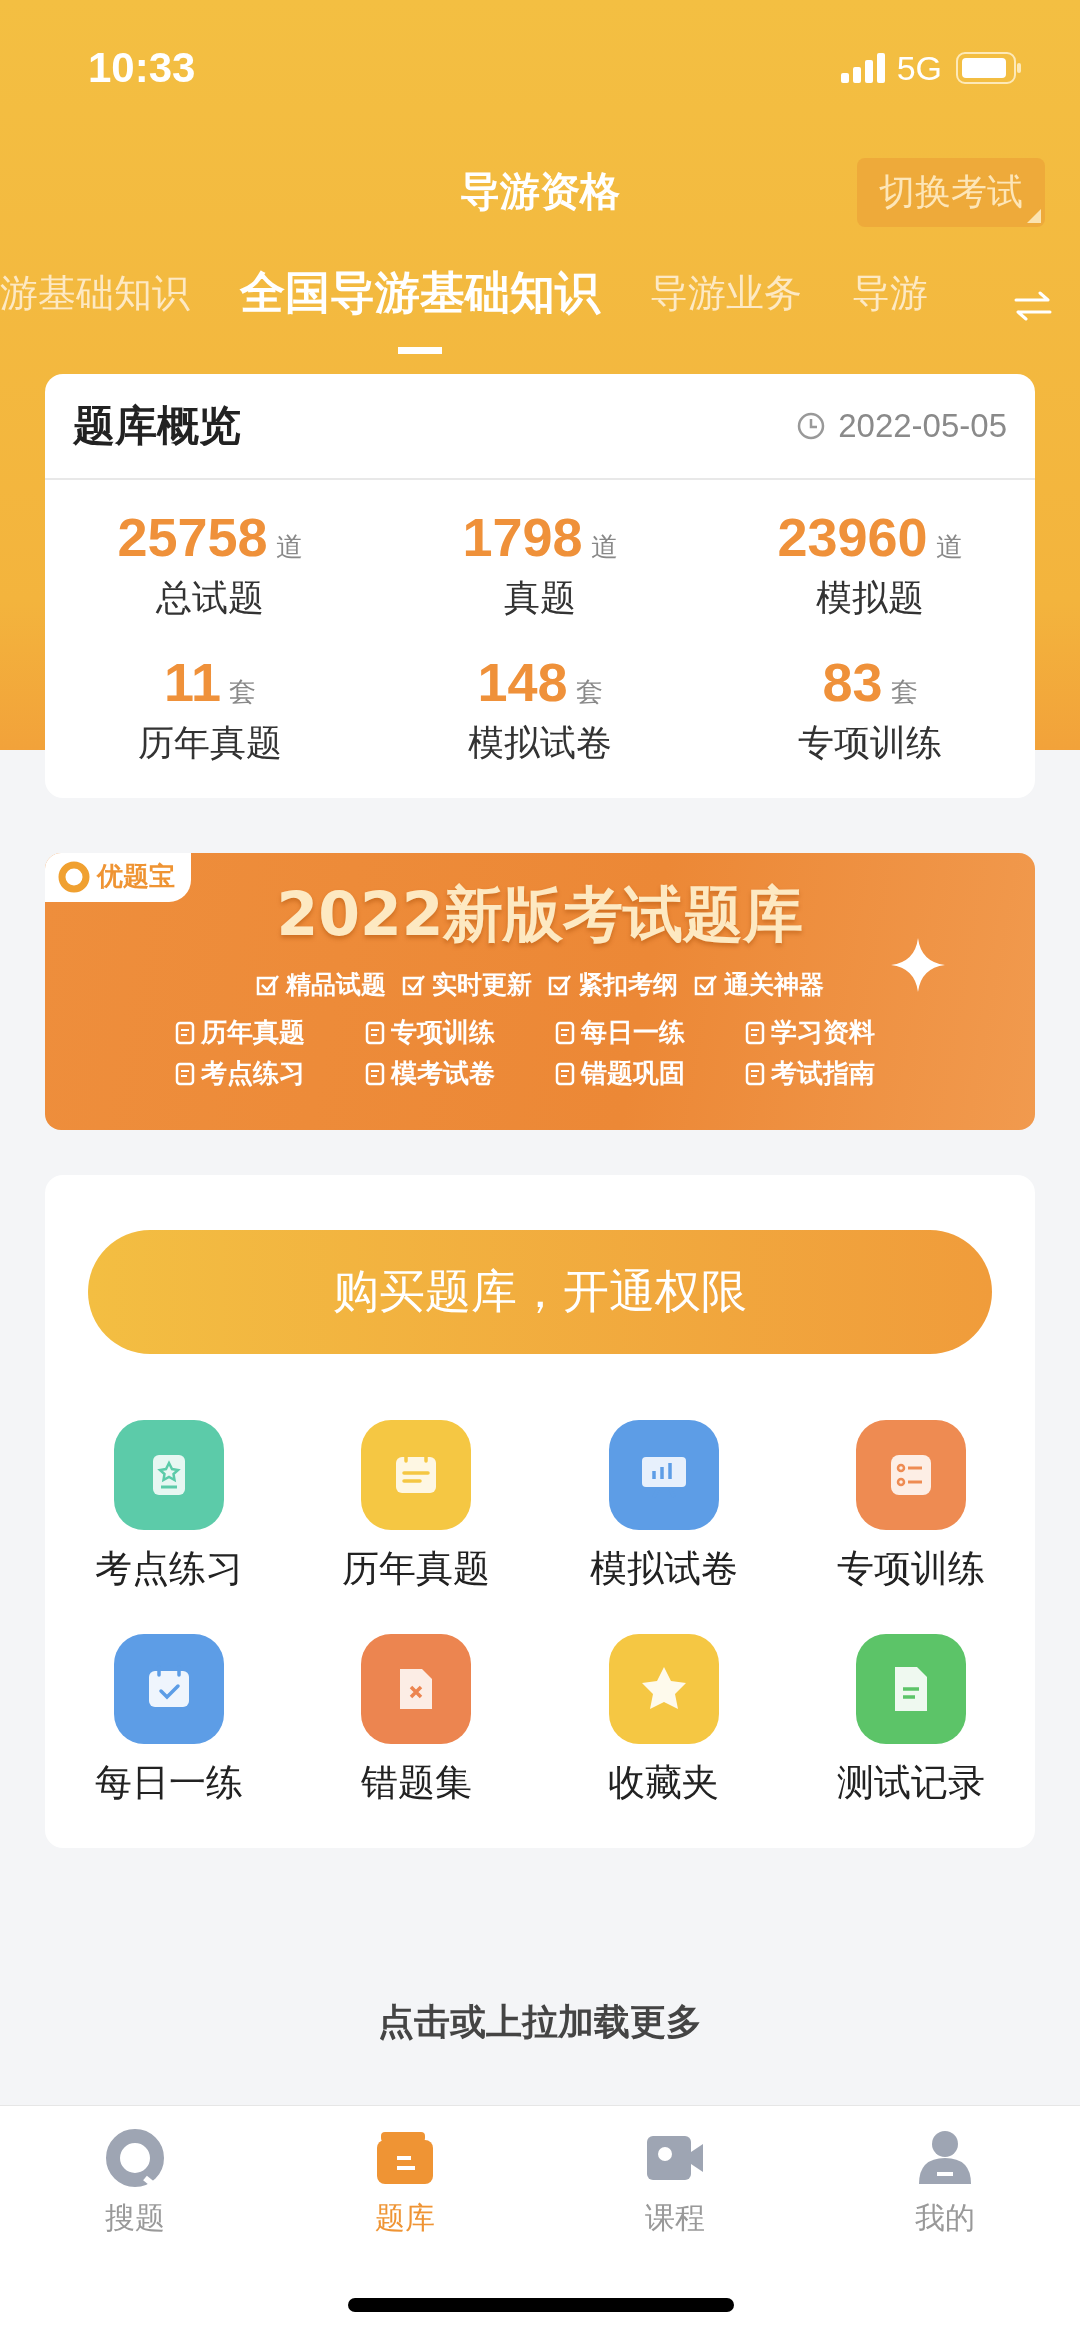 Image resolution: width=1080 pixels, height=2337 pixels. Describe the element at coordinates (192, 682) in the screenshot. I see `stat-number: 11` at that location.